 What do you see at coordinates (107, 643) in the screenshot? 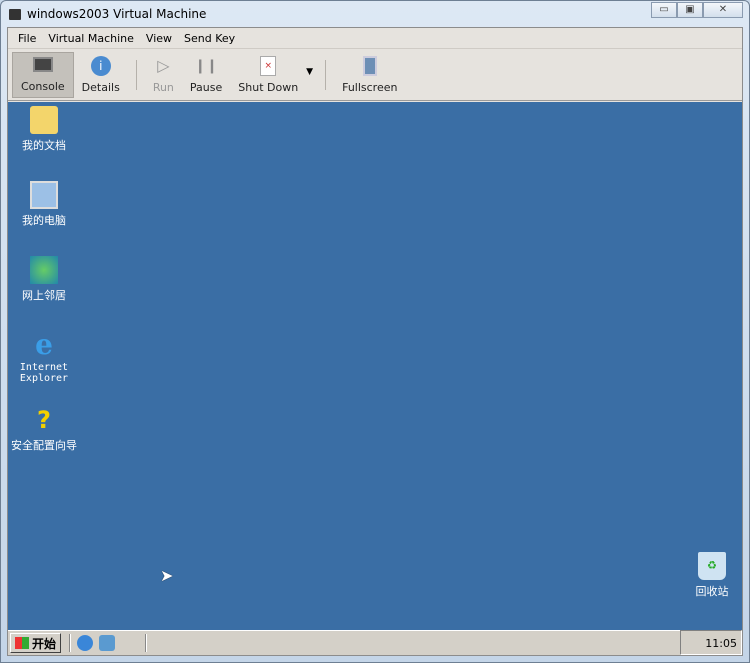
I see `quicklaunch-desktop-icon` at bounding box center [107, 643].